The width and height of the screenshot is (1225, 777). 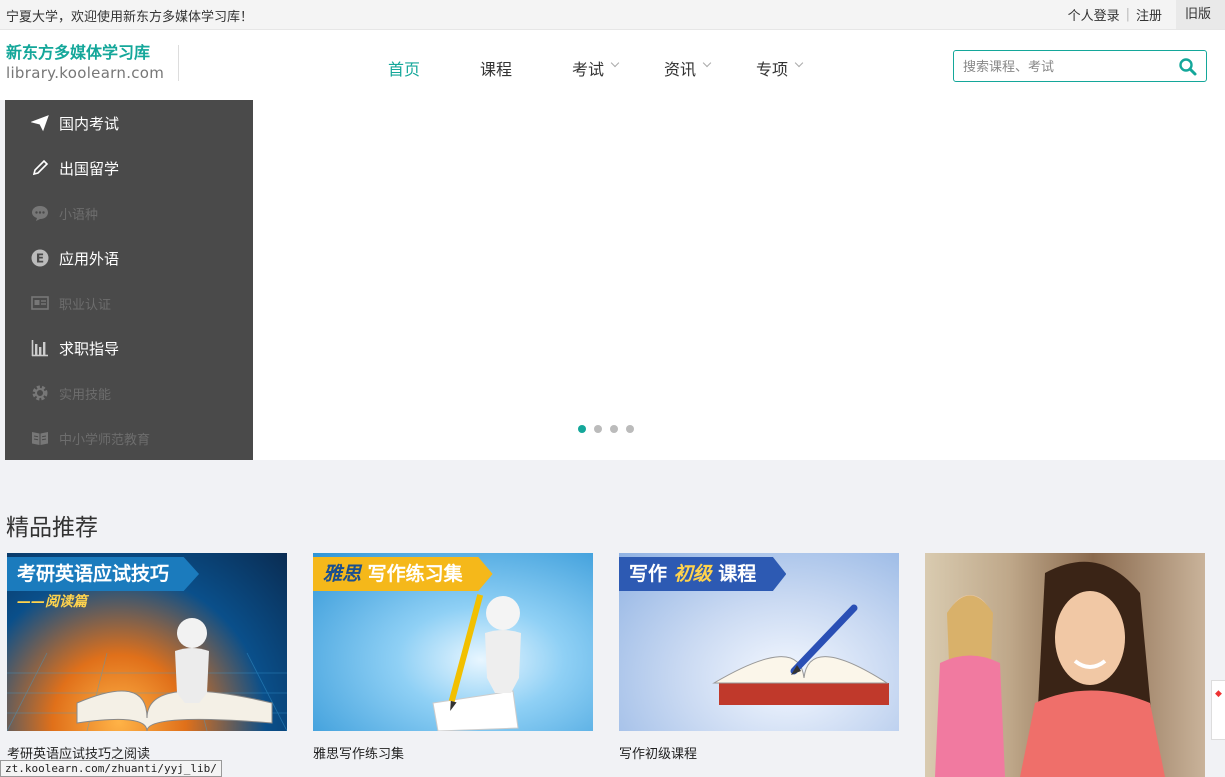 I want to click on section-title: 精品推荐, so click(x=52, y=528).